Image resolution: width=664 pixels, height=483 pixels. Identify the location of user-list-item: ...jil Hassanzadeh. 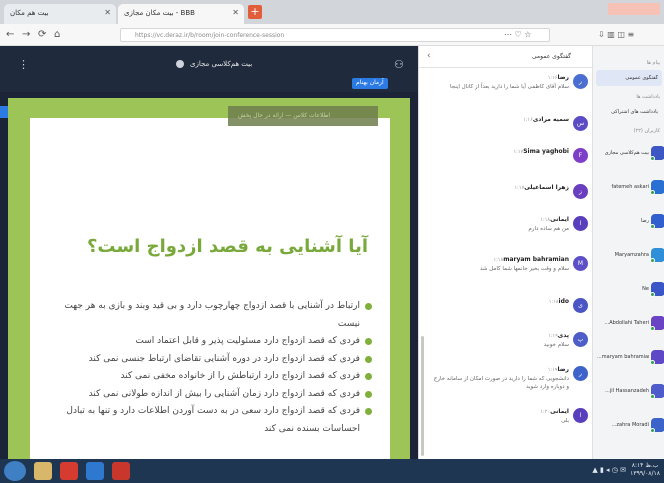
(628, 392).